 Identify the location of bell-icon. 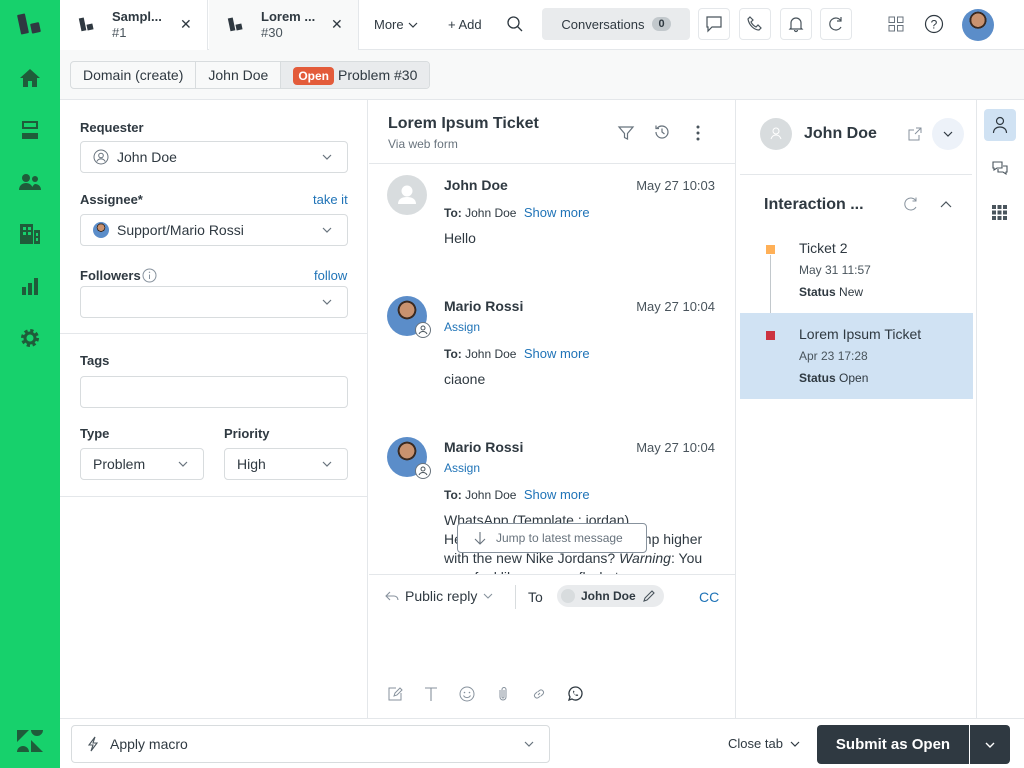
(796, 25).